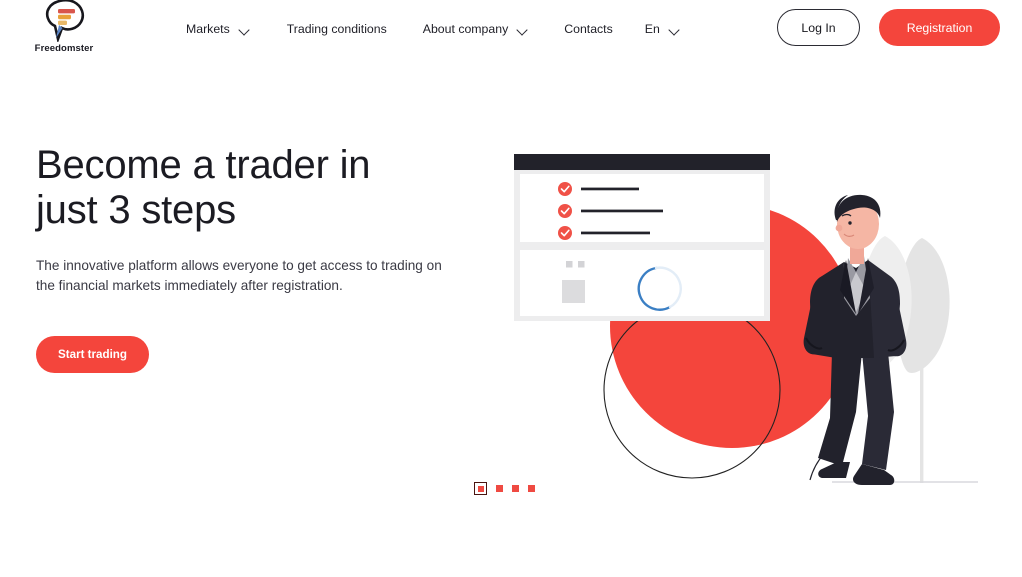  Describe the element at coordinates (203, 165) in the screenshot. I see `hero-title-line-1: Become a trader in` at that location.